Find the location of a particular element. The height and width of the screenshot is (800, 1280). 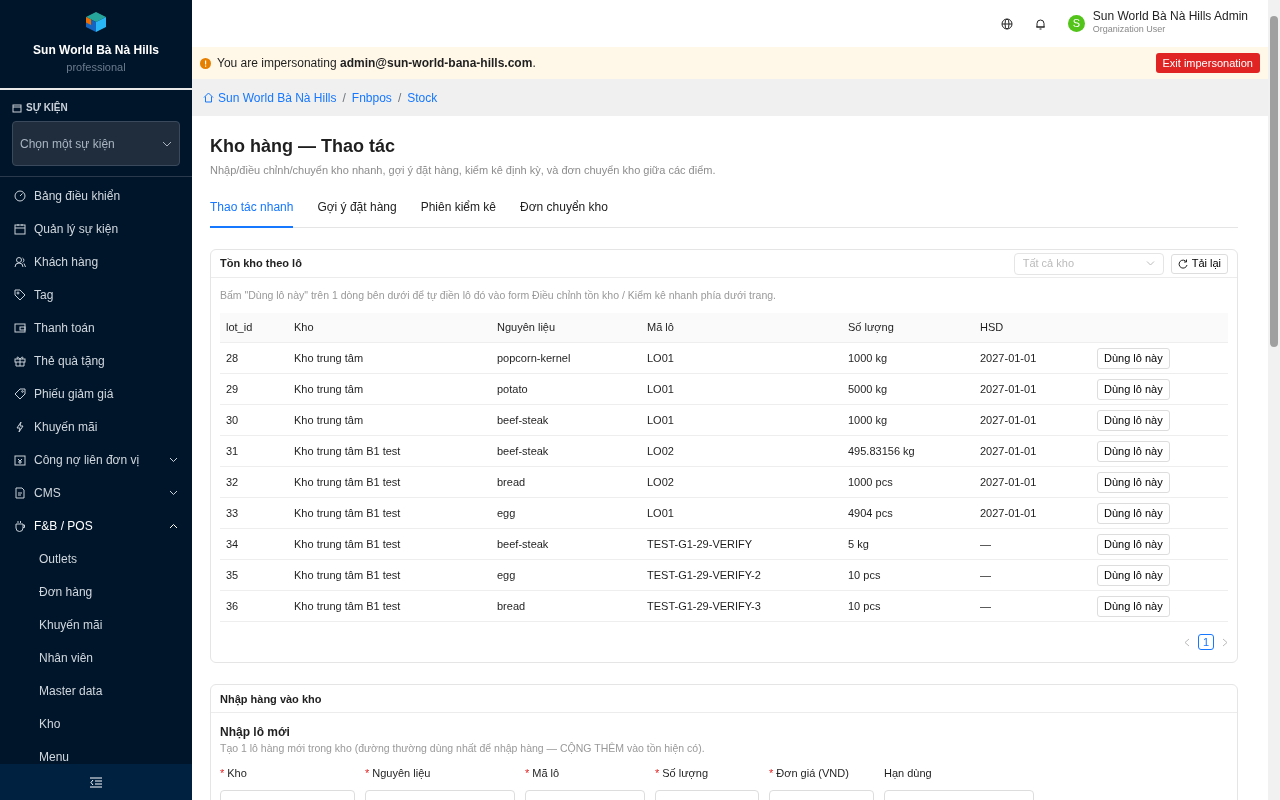

ledger-icon is located at coordinates (20, 459).